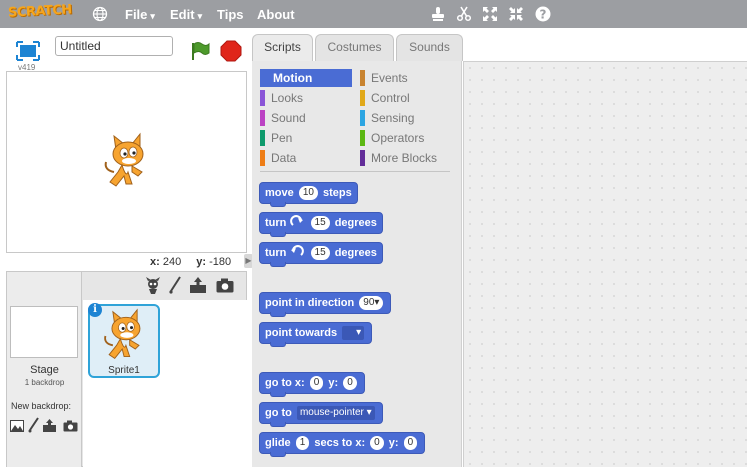  Describe the element at coordinates (393, 118) in the screenshot. I see `category-label: Sensing` at that location.